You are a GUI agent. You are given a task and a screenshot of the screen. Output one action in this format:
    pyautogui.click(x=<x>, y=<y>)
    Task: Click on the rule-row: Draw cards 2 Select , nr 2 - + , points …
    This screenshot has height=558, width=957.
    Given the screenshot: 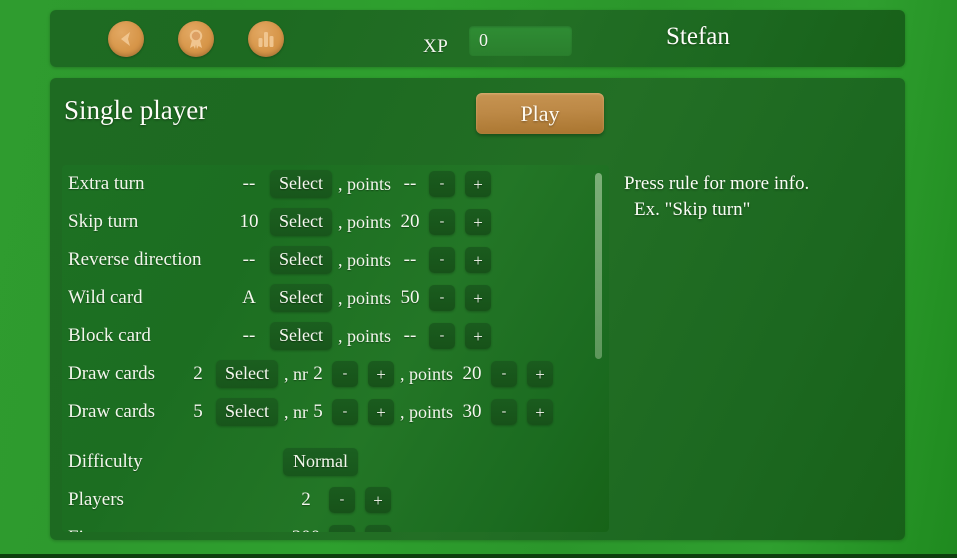 What is the action you would take?
    pyautogui.click(x=335, y=374)
    